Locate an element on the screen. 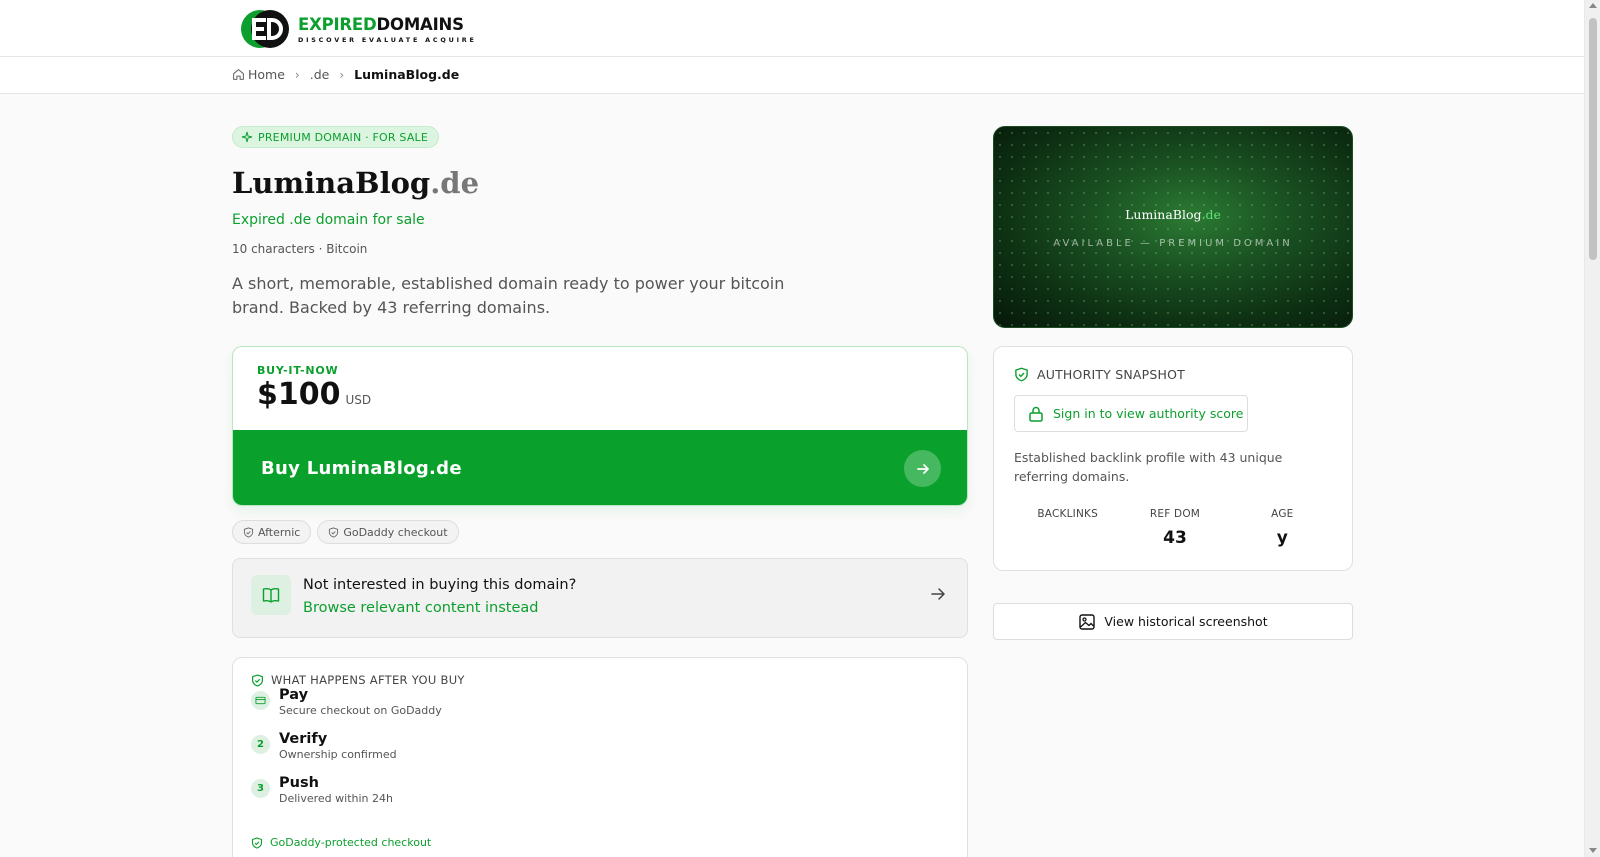 This screenshot has width=1600, height=857. premium-badge: PREMIUM DOMAIN · FOR SALE is located at coordinates (336, 137).